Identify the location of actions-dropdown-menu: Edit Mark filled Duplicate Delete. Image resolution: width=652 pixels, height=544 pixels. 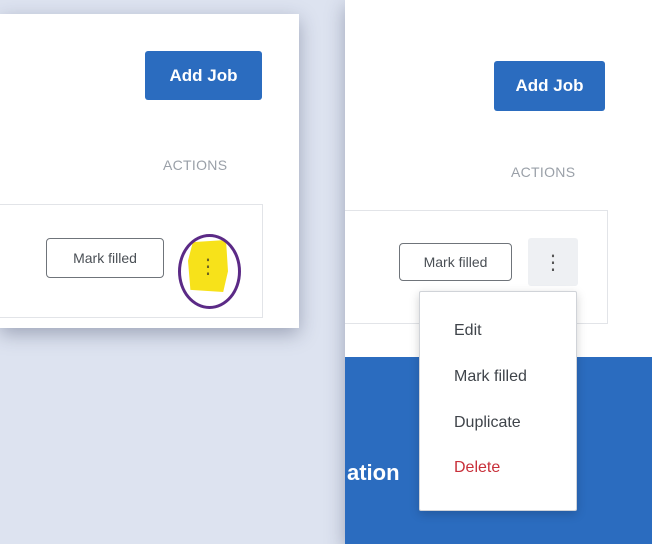
(498, 401).